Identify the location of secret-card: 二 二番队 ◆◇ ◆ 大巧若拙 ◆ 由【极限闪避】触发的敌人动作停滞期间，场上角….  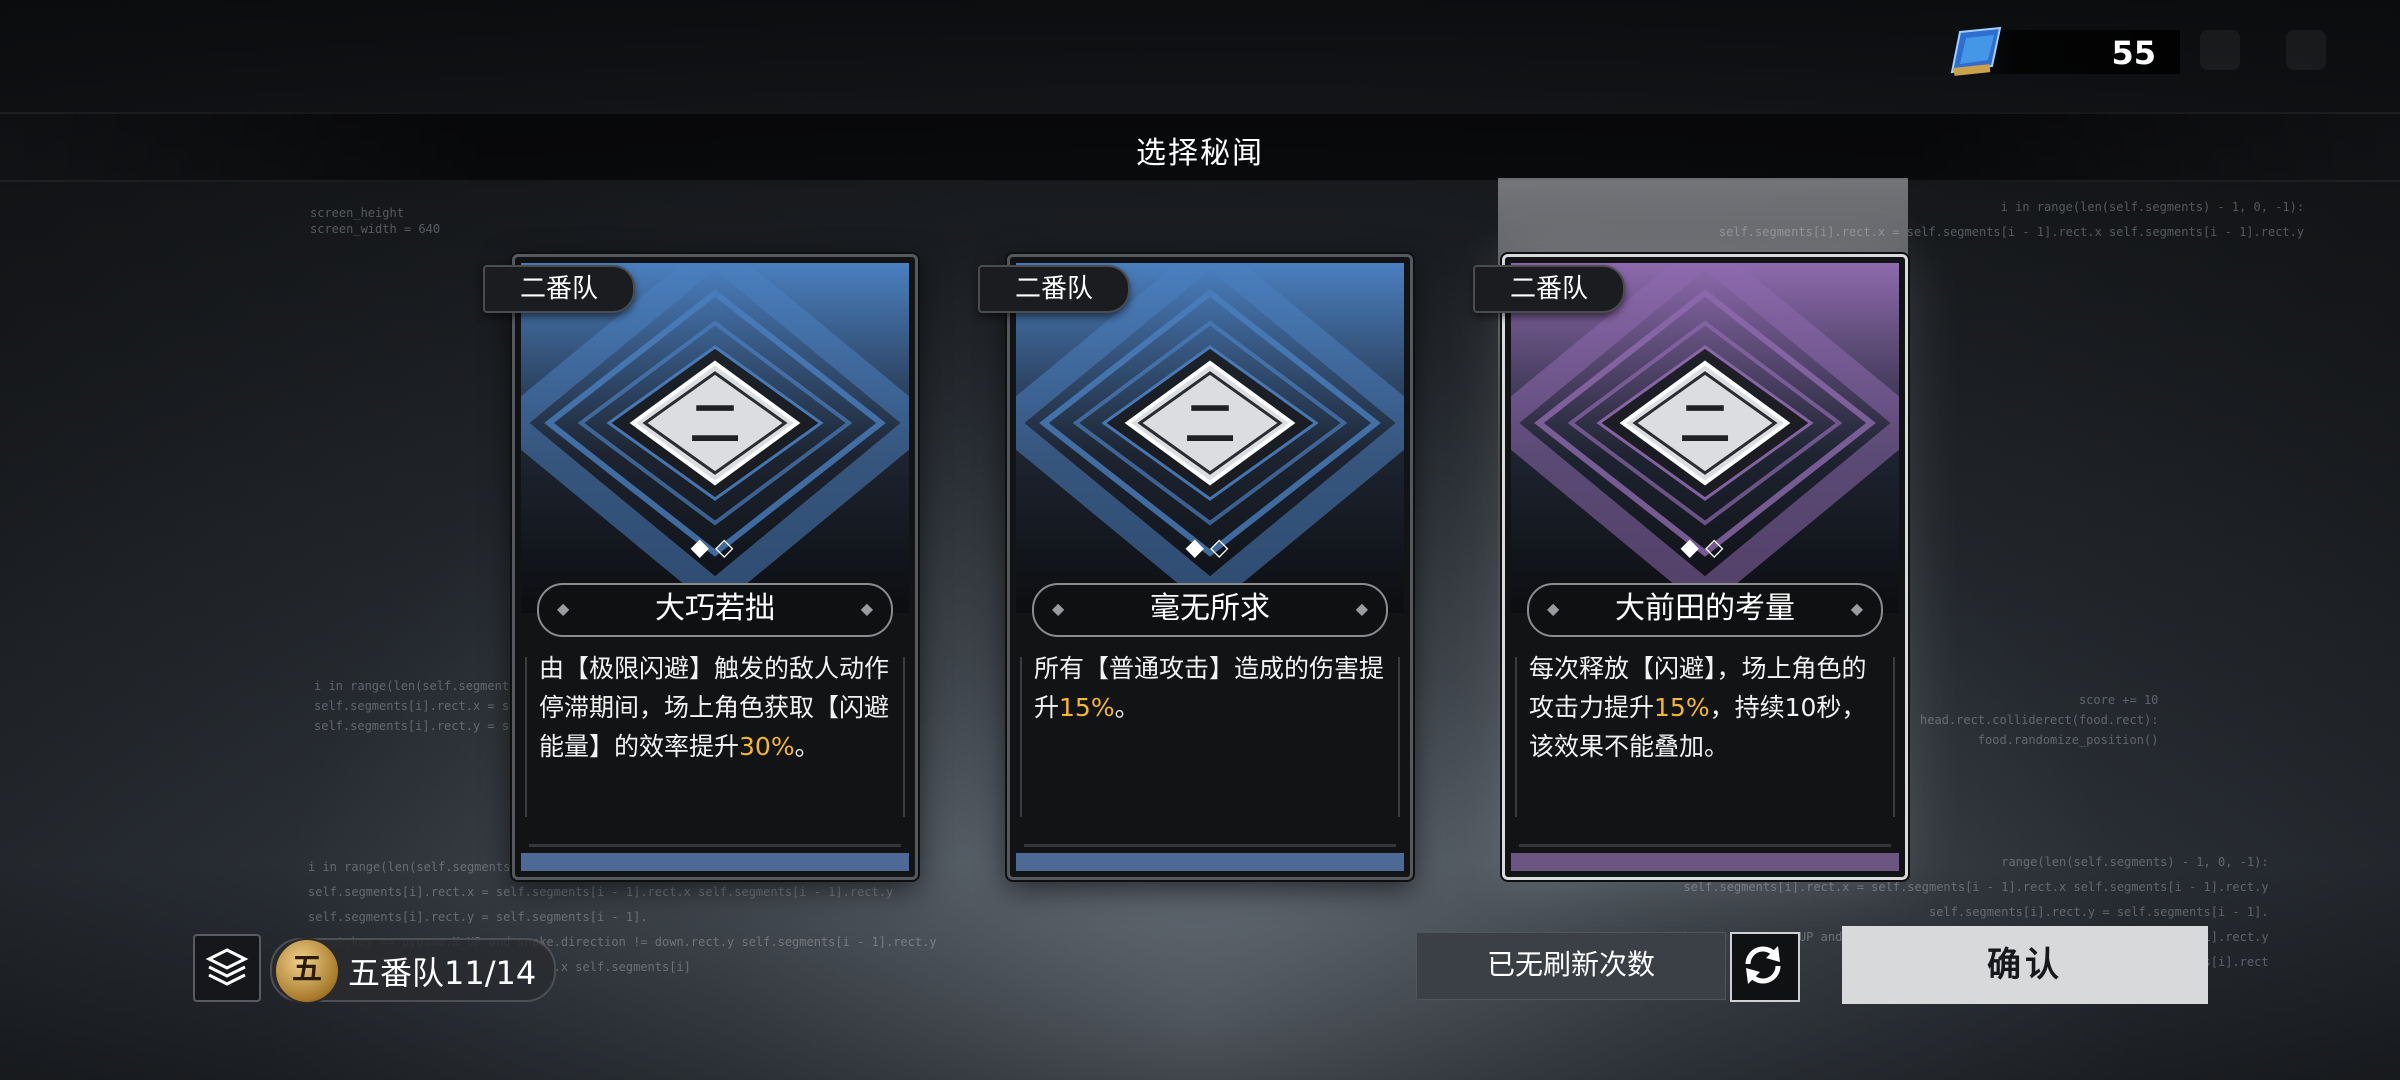
(700, 567).